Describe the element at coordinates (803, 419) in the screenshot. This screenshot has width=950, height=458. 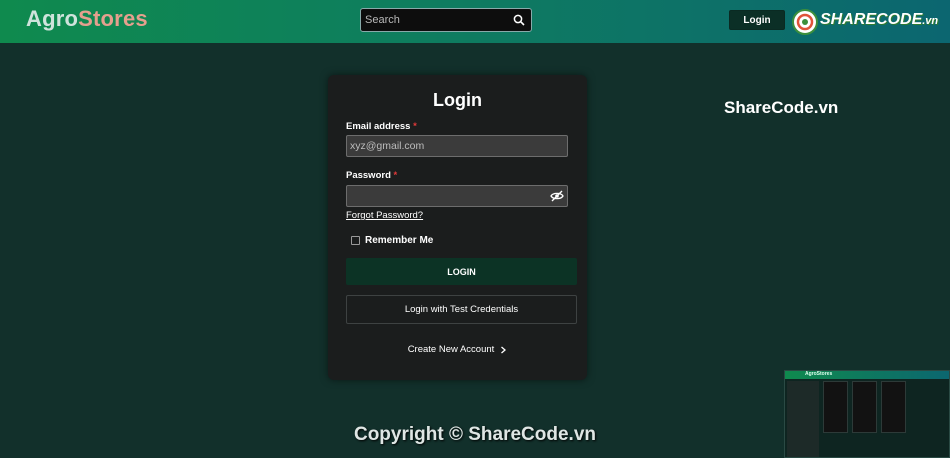
I see `thumbnail-sidebar` at that location.